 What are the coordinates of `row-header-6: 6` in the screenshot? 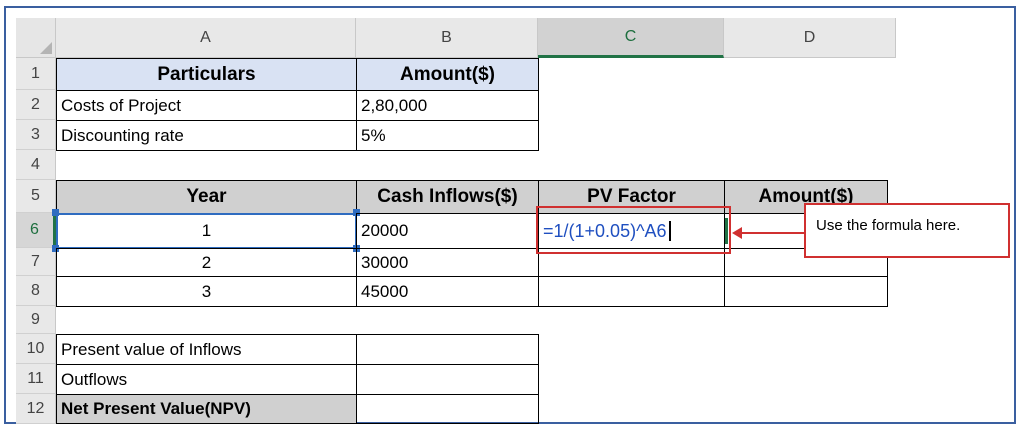 It's located at (36, 230).